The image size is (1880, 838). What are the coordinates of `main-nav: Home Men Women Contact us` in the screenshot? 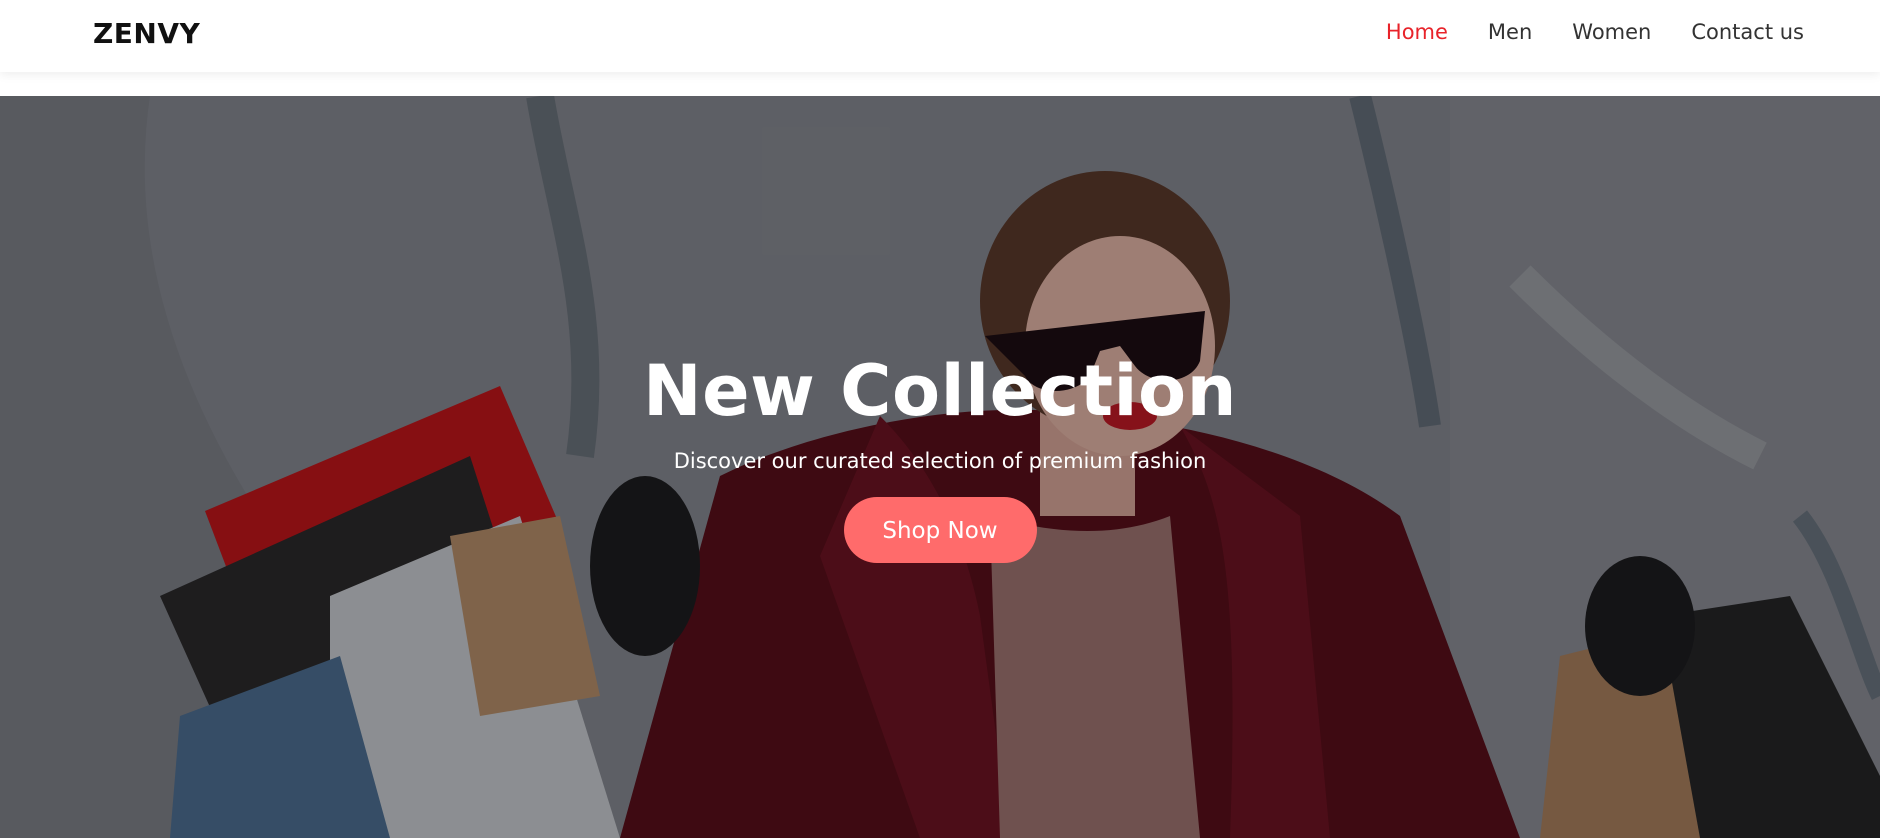 It's located at (1595, 32).